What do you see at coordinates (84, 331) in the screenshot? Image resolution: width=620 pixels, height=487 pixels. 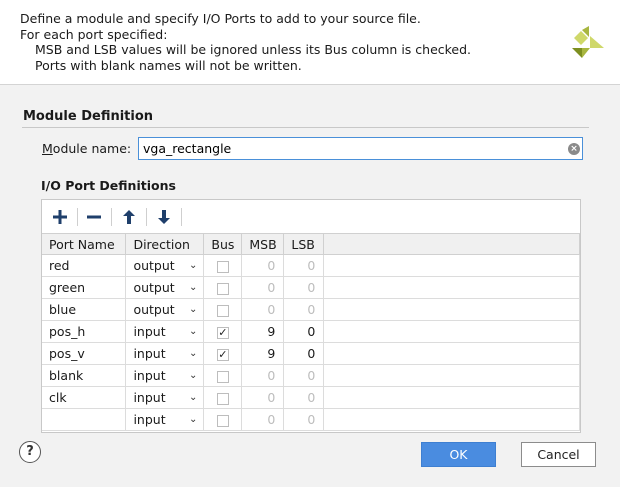 I see `port-name-cell: pos_h` at bounding box center [84, 331].